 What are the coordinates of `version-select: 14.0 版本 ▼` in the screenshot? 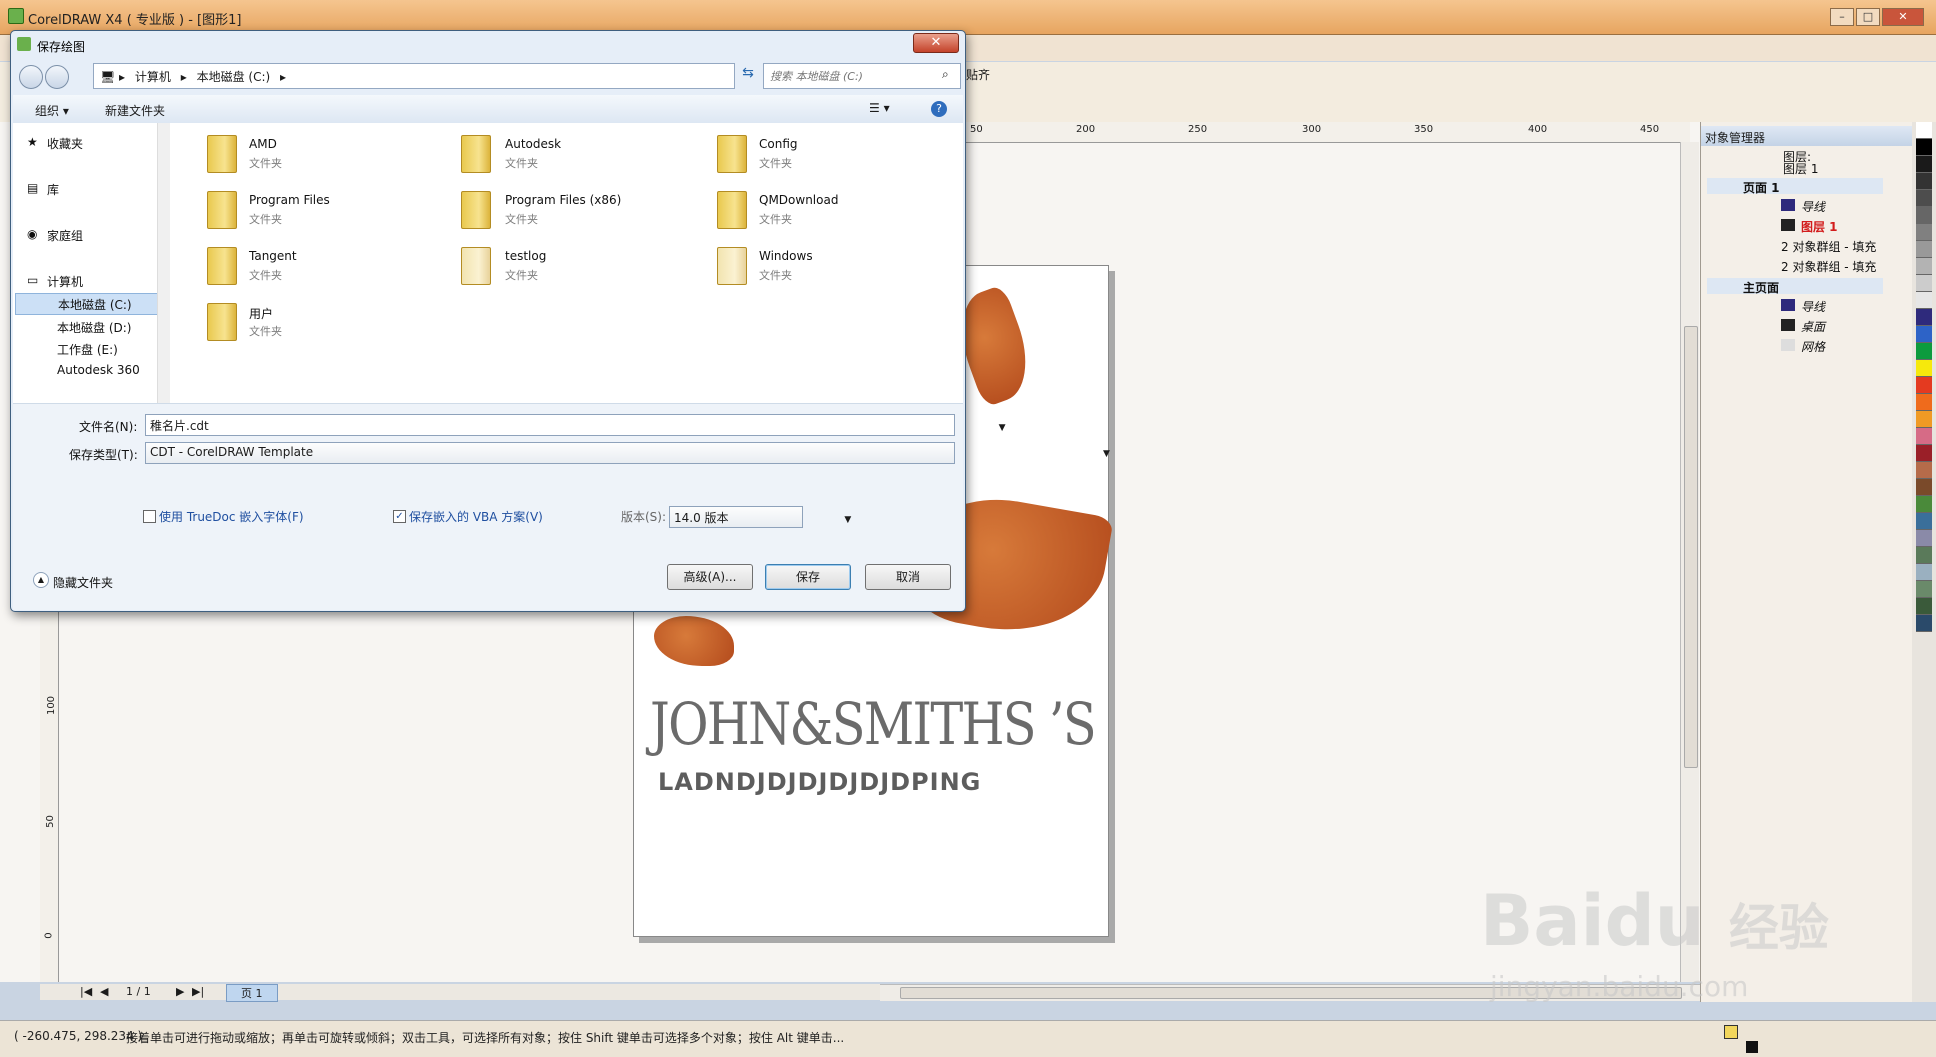 It's located at (760, 517).